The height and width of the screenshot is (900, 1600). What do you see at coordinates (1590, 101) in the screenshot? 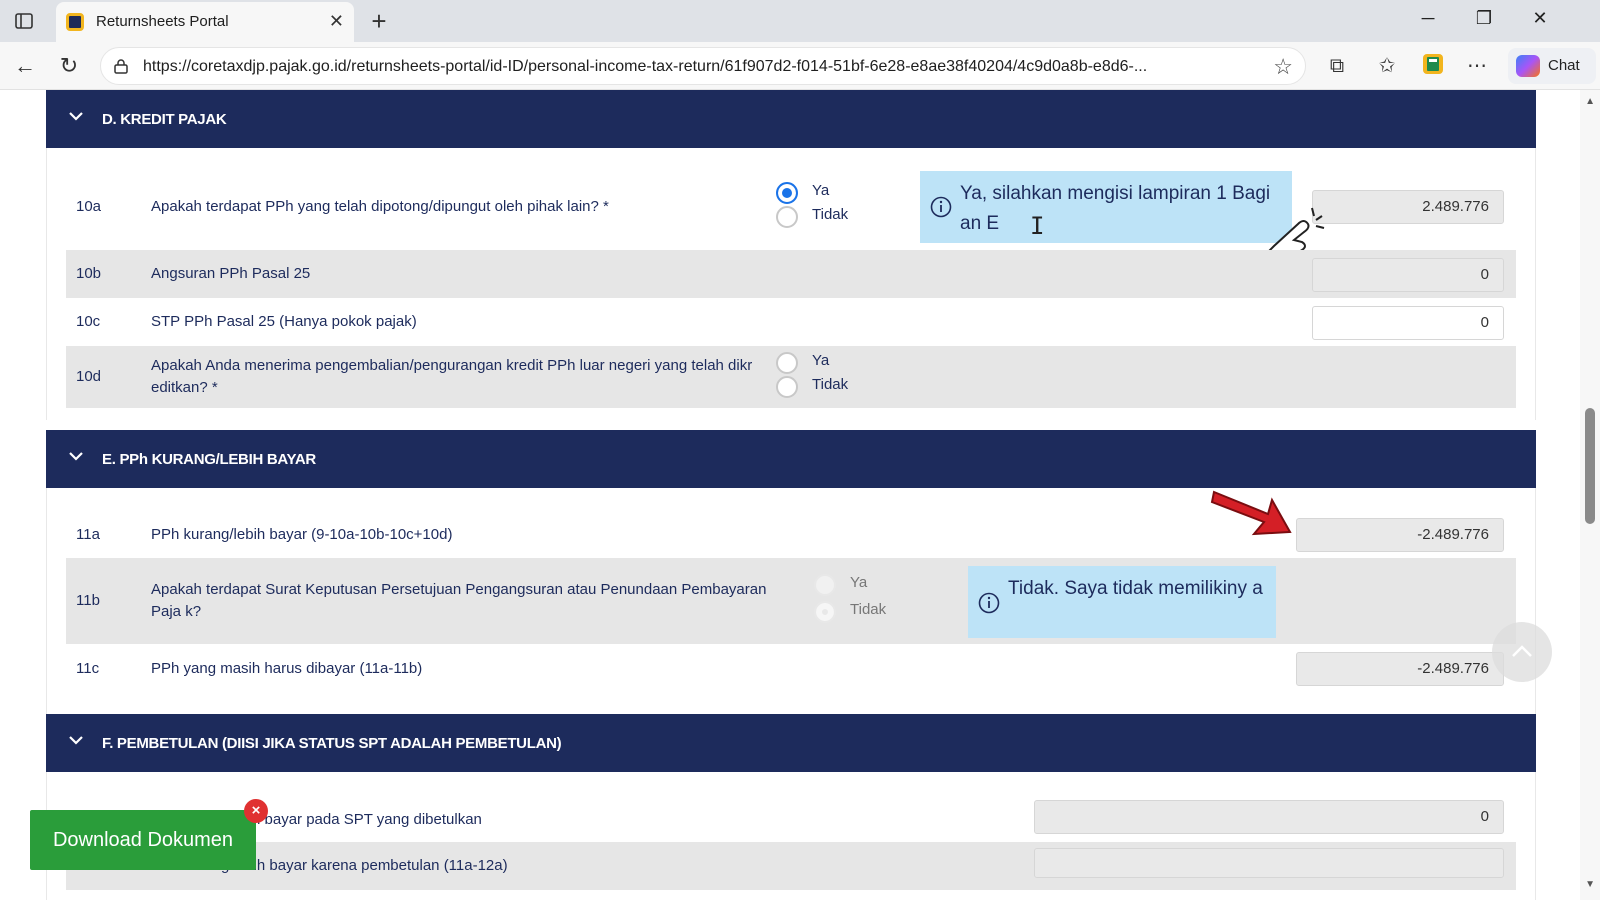
I see `scroll-up-icon: ▲` at bounding box center [1590, 101].